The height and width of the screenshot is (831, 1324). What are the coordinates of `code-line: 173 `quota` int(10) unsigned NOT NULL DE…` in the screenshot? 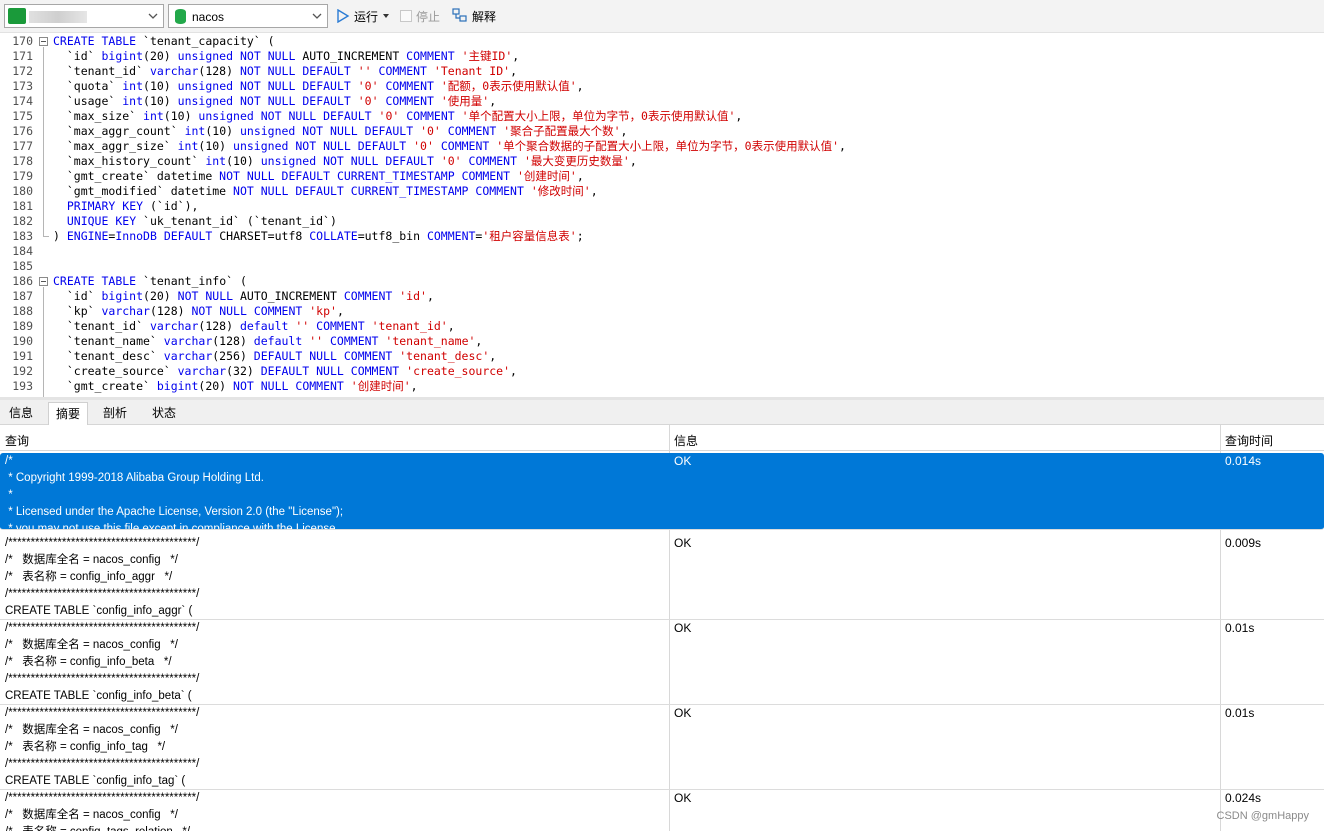 It's located at (662, 86).